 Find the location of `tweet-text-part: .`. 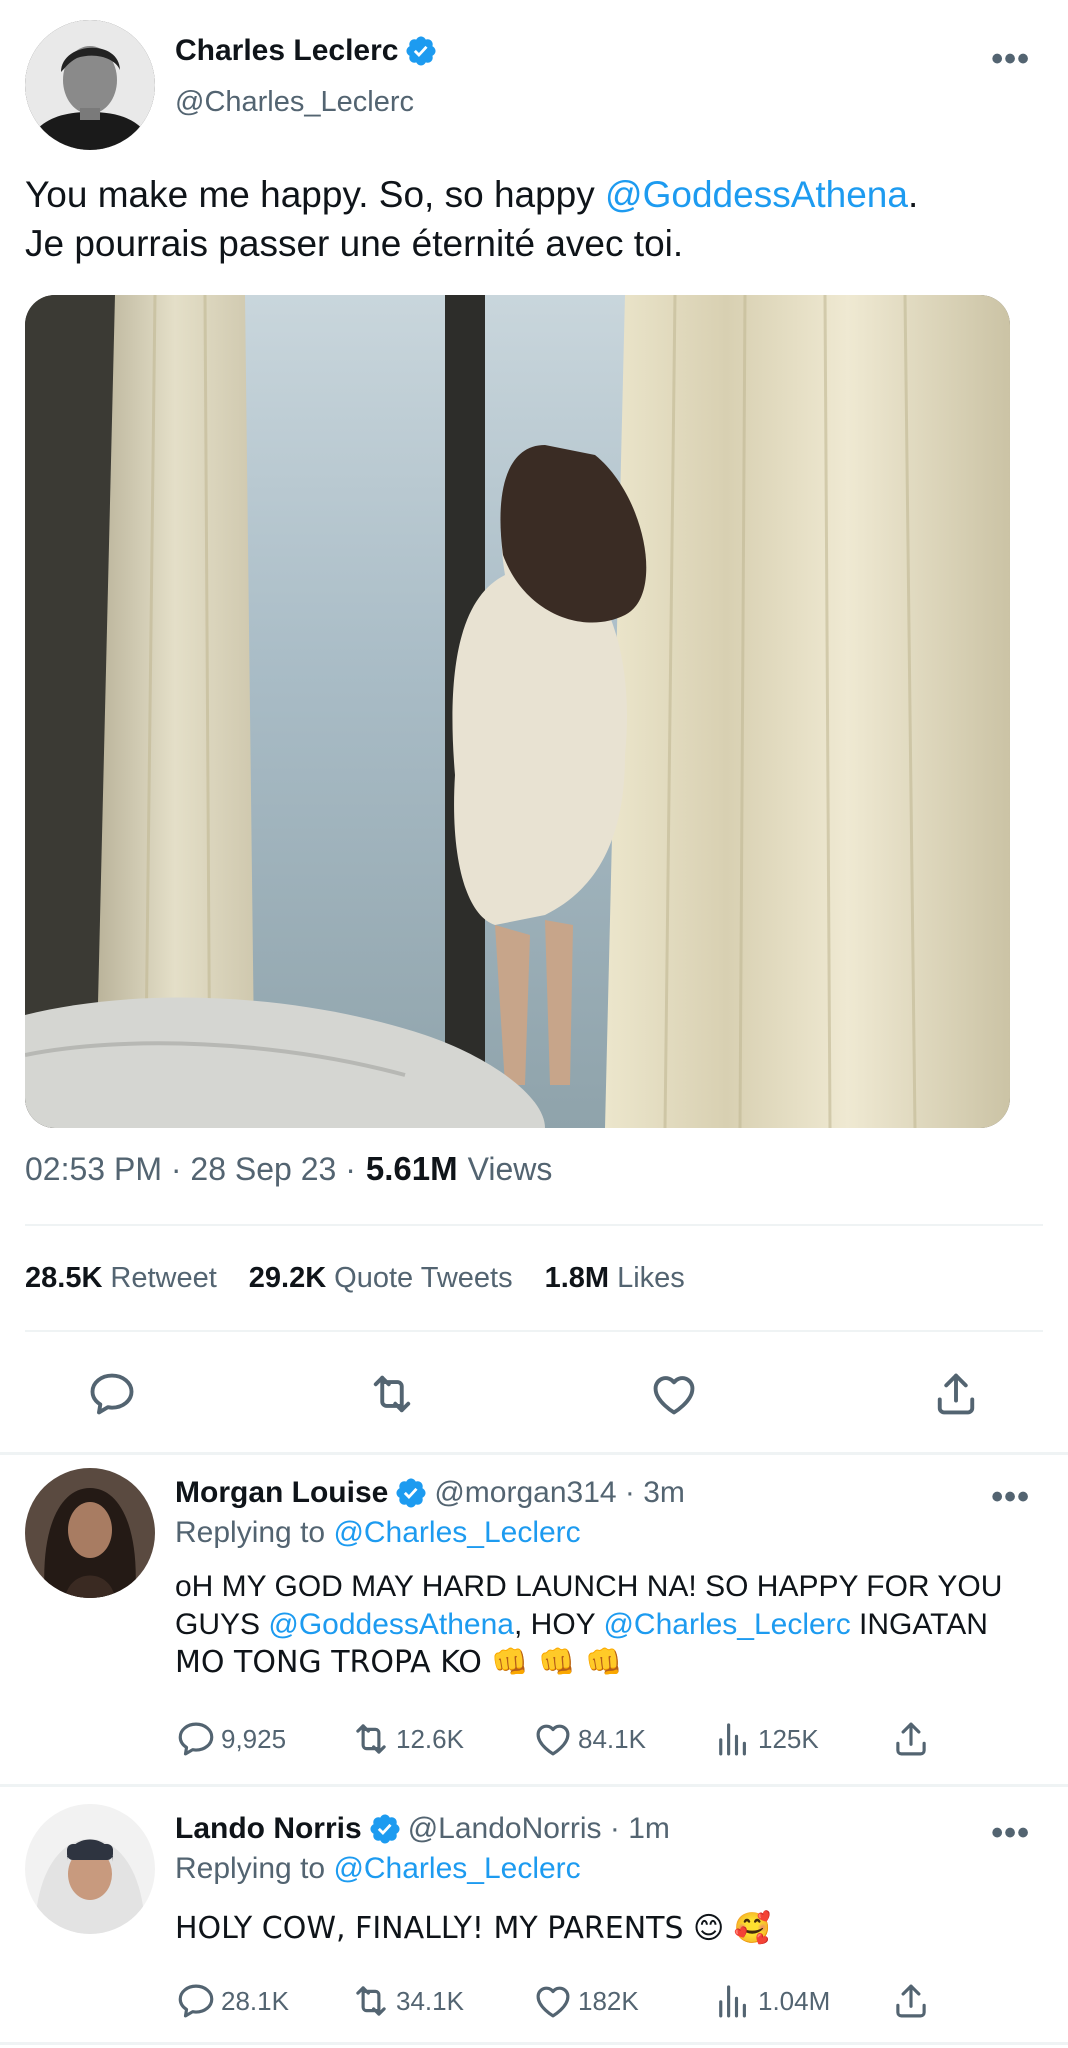

tweet-text-part: . is located at coordinates (913, 194).